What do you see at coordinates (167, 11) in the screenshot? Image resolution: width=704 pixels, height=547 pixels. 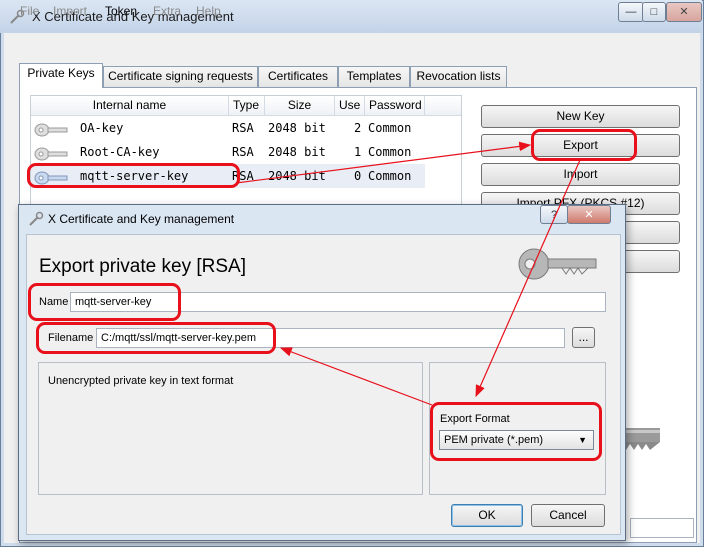 I see `menu-extra: Extra` at bounding box center [167, 11].